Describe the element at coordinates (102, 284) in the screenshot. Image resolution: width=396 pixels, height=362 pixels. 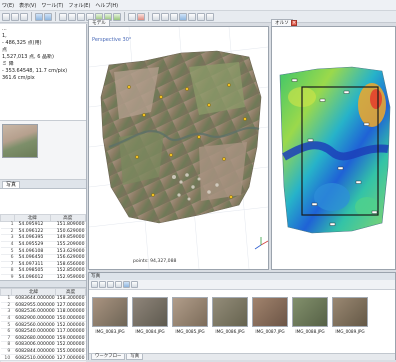
I see `rotate-left-icon` at that location.